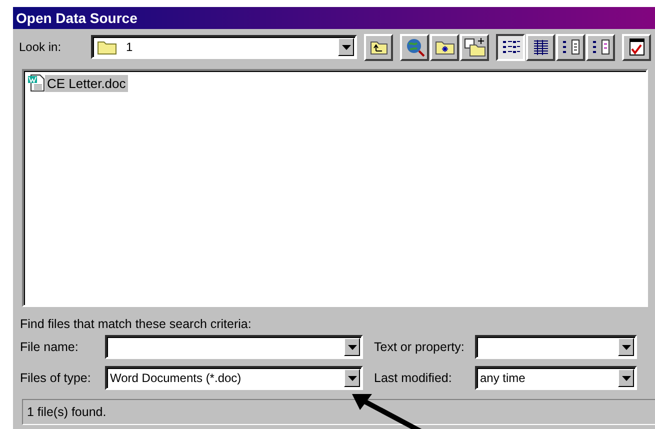 The width and height of the screenshot is (655, 429). Describe the element at coordinates (224, 47) in the screenshot. I see `look-in-dropdown: 1` at that location.